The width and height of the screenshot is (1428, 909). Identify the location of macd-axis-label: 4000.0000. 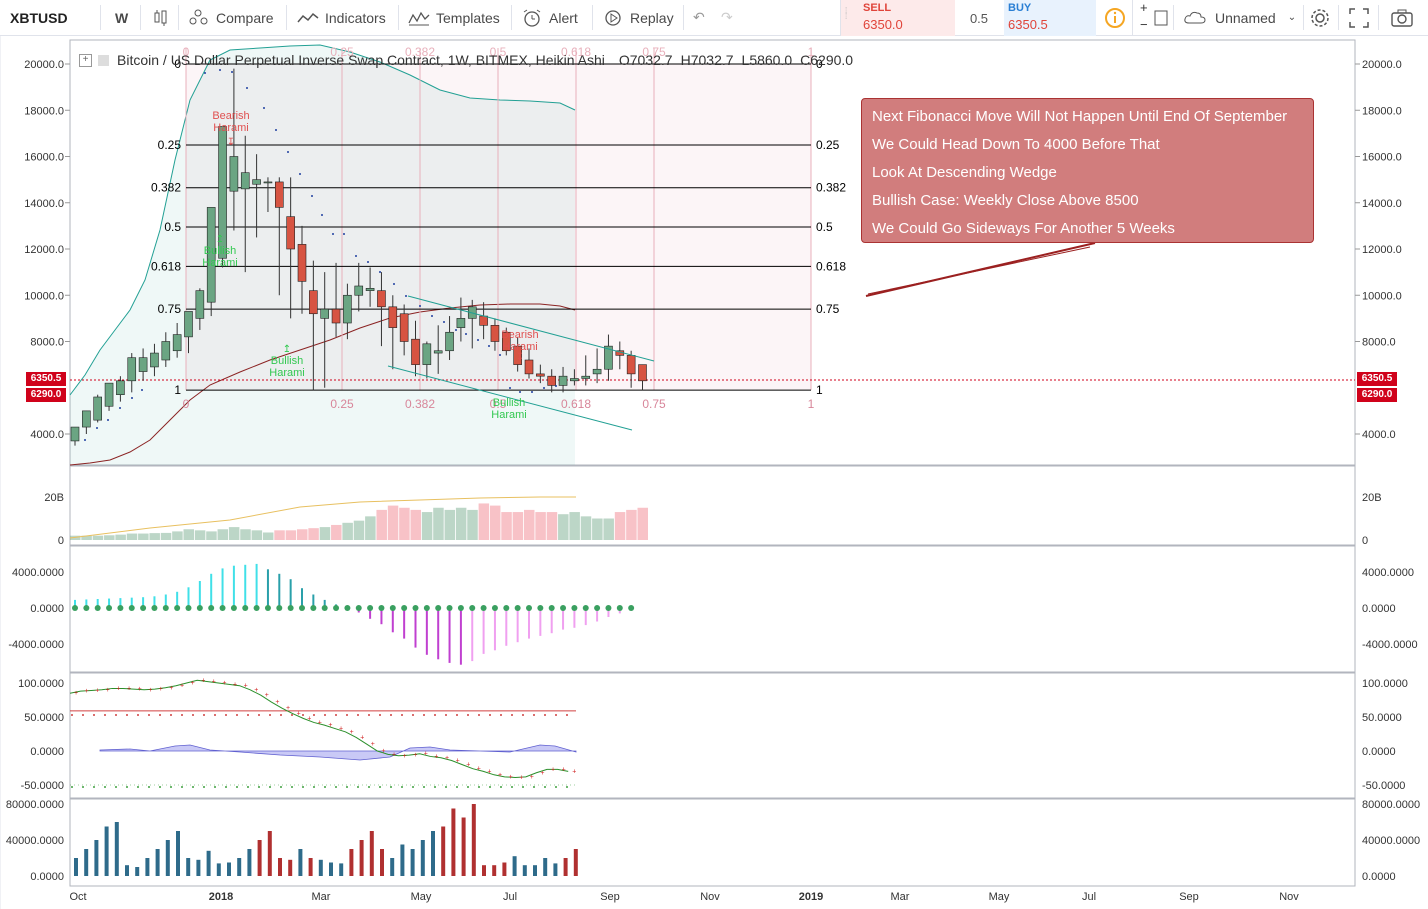
(1388, 573).